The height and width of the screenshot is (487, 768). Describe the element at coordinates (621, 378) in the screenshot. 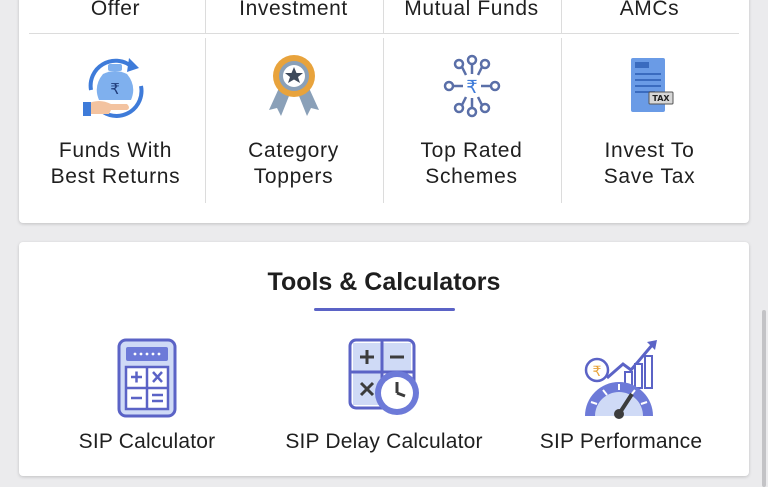

I see `performance-gauge-icon: ₹` at that location.